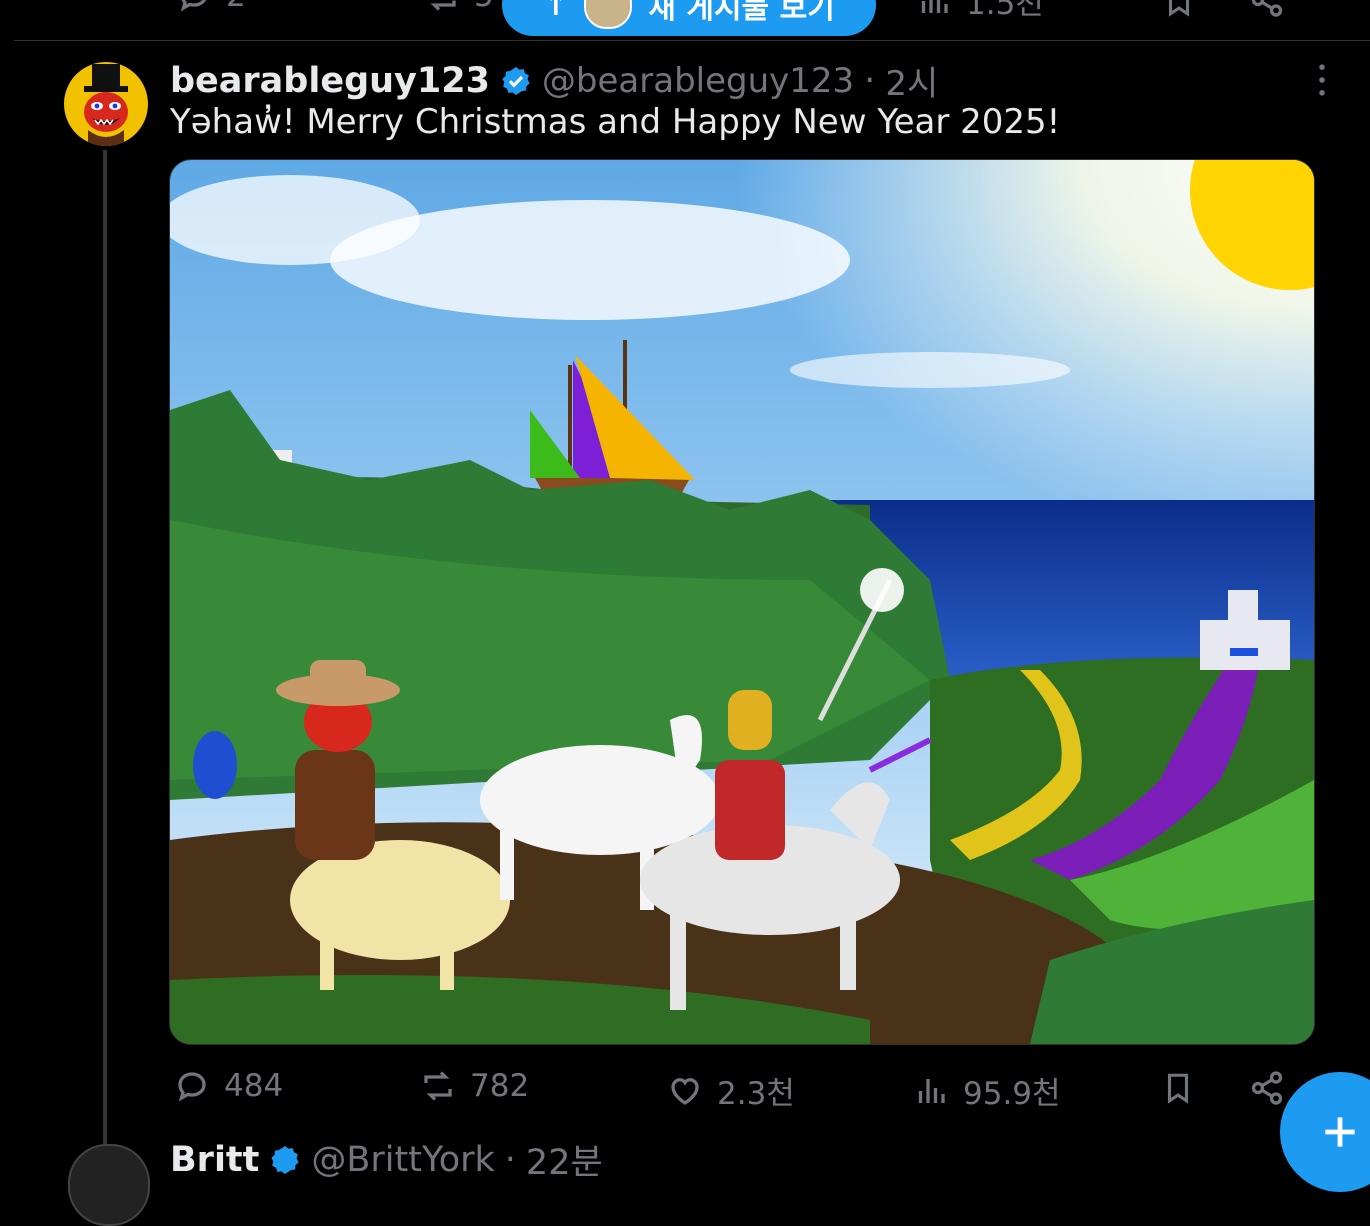 Image resolution: width=1370 pixels, height=1226 pixels. I want to click on new-posts-button: ↑ 새 게시물 보기, so click(689, 18).